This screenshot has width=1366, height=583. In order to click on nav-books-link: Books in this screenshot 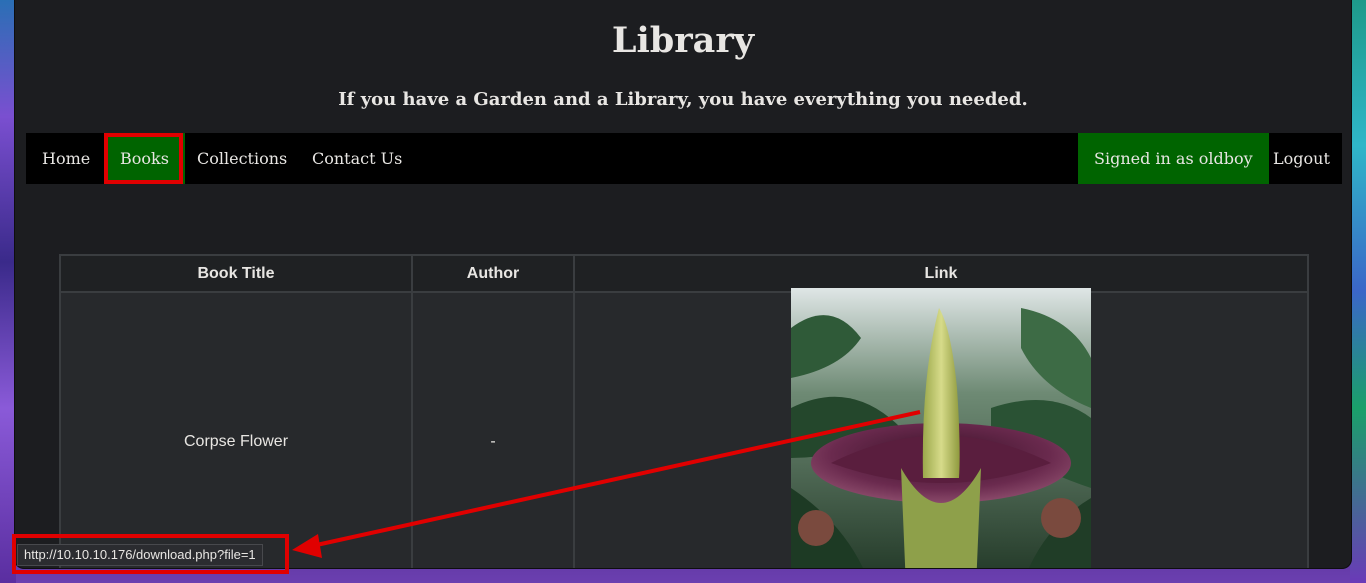, I will do `click(144, 158)`.